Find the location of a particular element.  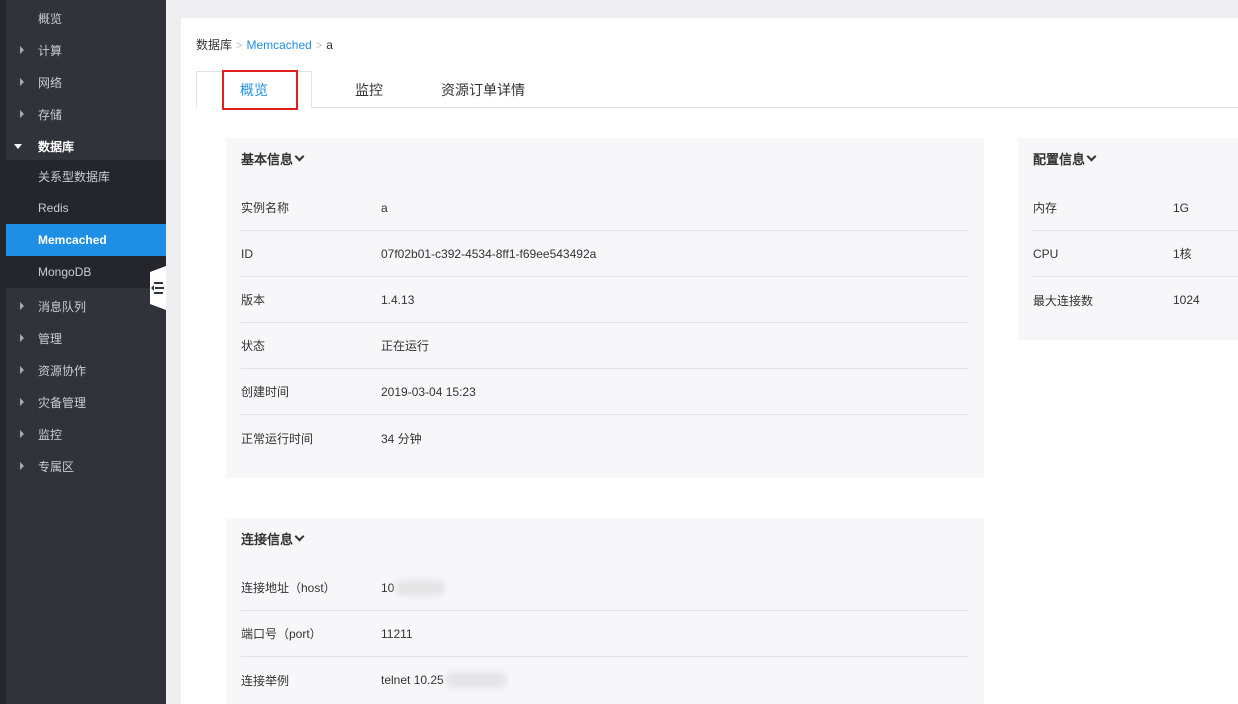

info-row: ID 07f02b01-c392-4534-8ff1-f69ee543492a is located at coordinates (605, 254).